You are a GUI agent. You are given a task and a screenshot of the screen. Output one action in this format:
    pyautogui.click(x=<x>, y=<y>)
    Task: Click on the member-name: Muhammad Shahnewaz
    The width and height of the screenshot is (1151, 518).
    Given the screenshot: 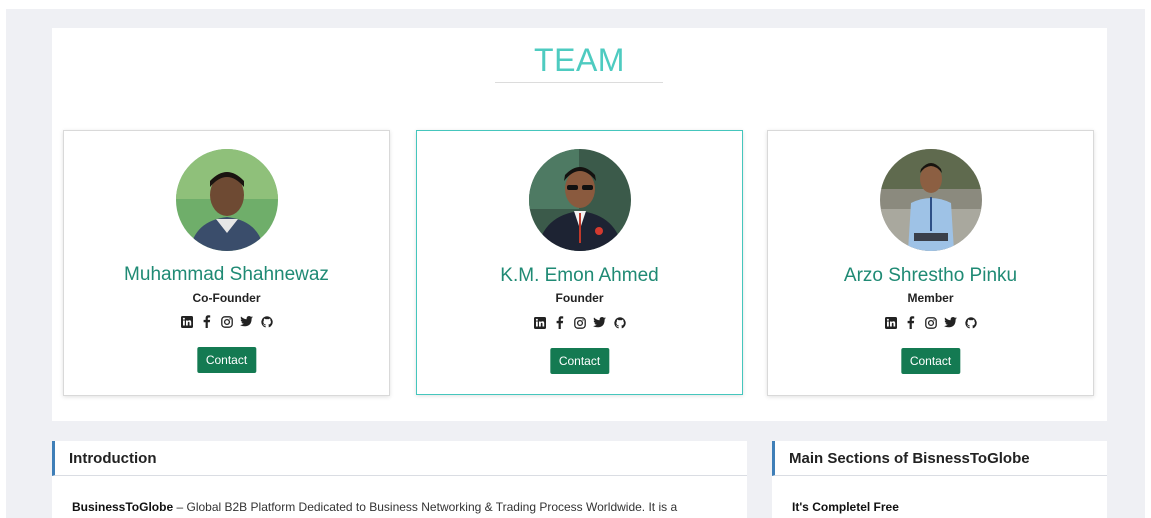 What is the action you would take?
    pyautogui.click(x=226, y=274)
    